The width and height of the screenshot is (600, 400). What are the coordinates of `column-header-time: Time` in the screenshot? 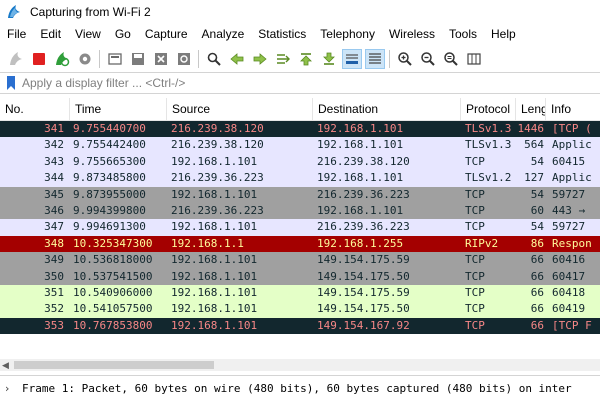 It's located at (118, 109).